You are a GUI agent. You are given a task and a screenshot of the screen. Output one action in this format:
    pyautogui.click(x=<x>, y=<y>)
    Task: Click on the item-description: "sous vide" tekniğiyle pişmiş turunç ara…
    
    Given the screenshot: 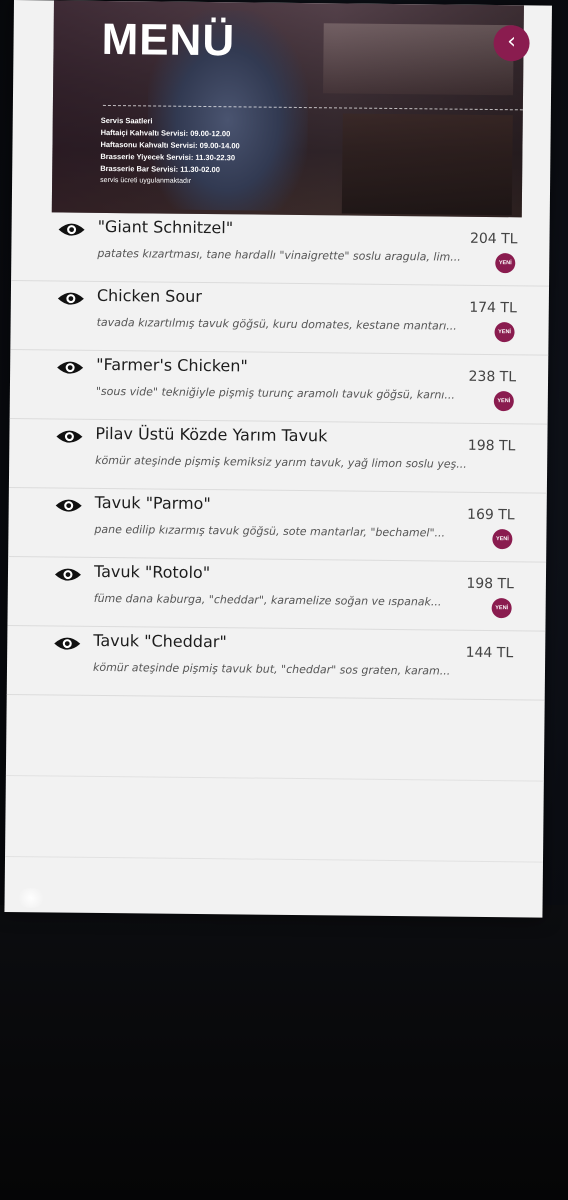 What is the action you would take?
    pyautogui.click(x=275, y=393)
    